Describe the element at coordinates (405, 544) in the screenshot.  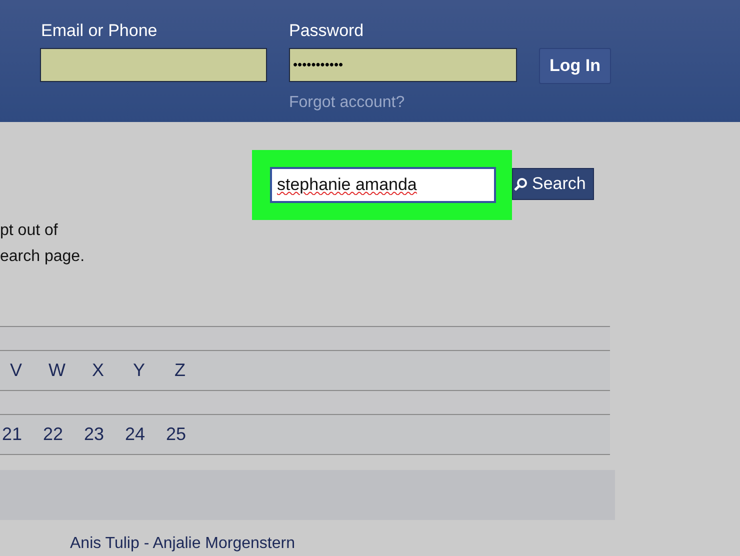
I see `result-link: Anis Tulip - Anjalie Morgenstern` at that location.